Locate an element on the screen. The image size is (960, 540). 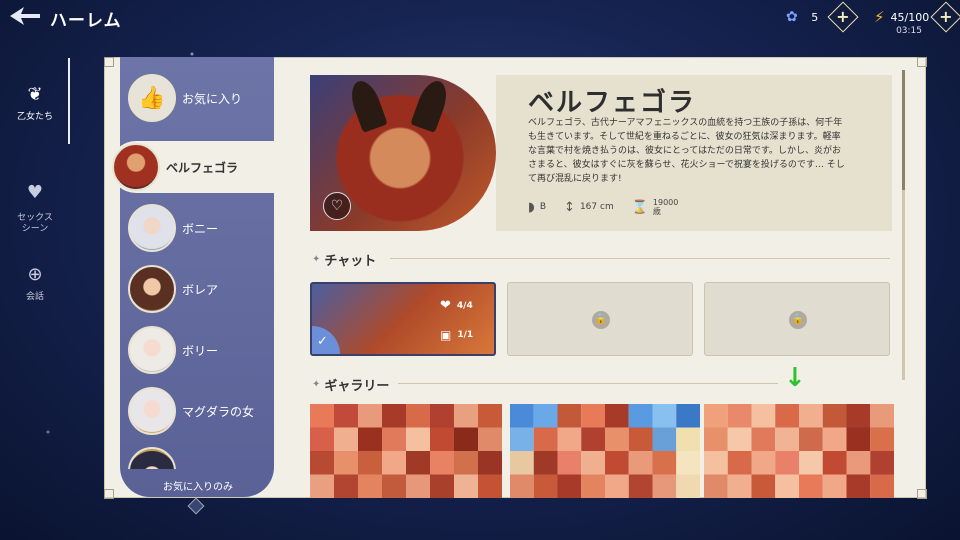
gallery-title: ギャラリー is located at coordinates (357, 386).